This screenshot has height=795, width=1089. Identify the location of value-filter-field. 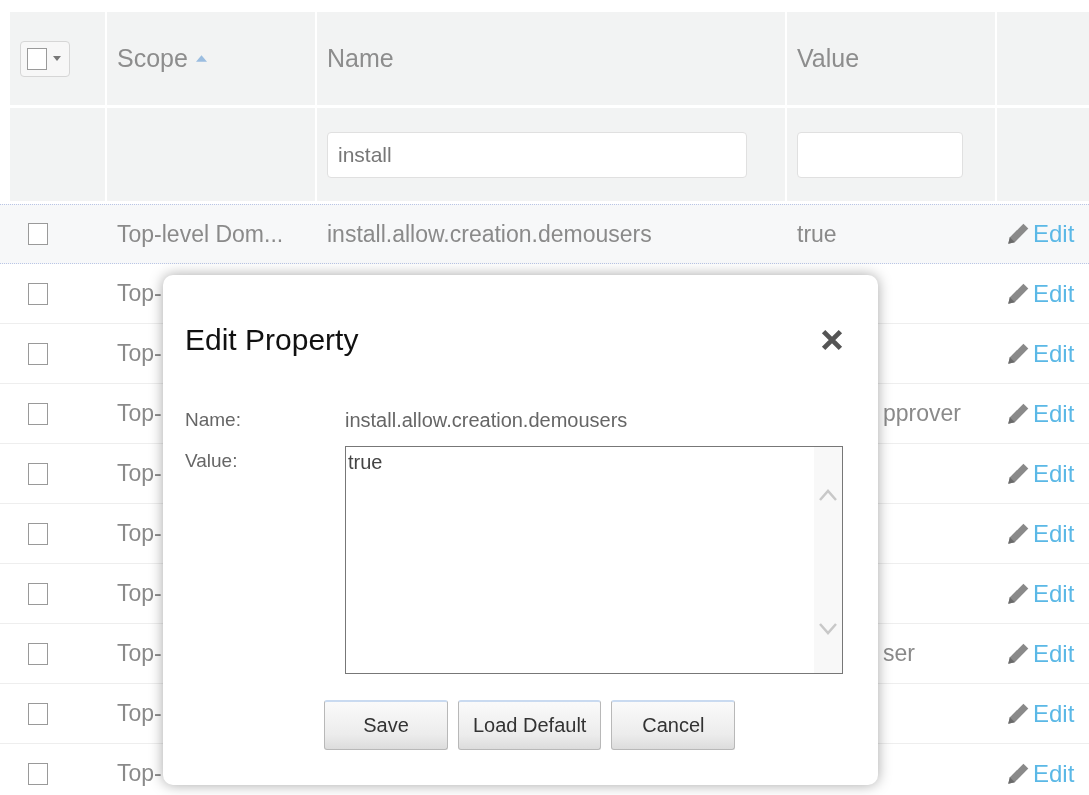
(880, 154).